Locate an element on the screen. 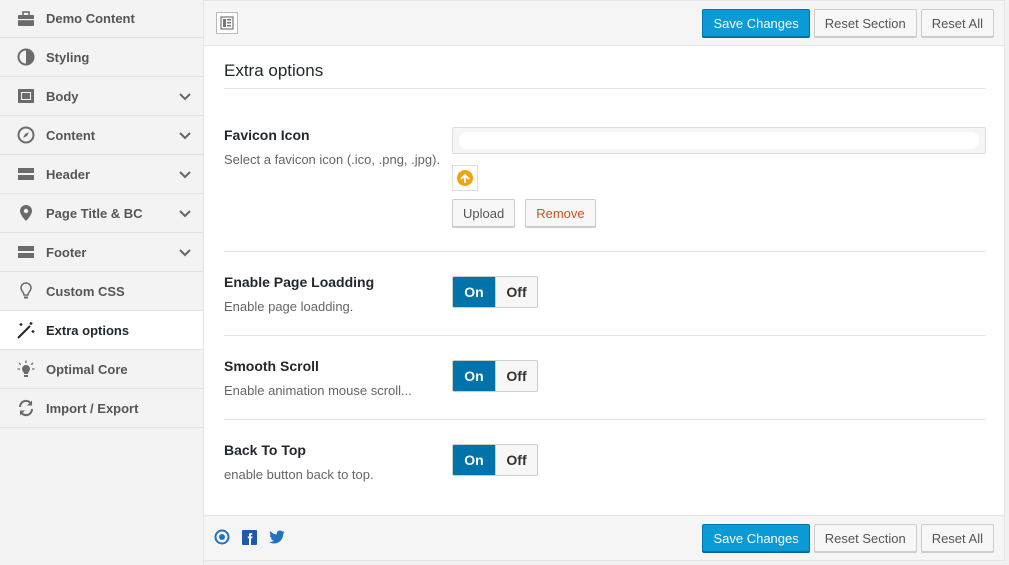  top-toolbar: Save Changes Reset Section Reset All is located at coordinates (604, 23).